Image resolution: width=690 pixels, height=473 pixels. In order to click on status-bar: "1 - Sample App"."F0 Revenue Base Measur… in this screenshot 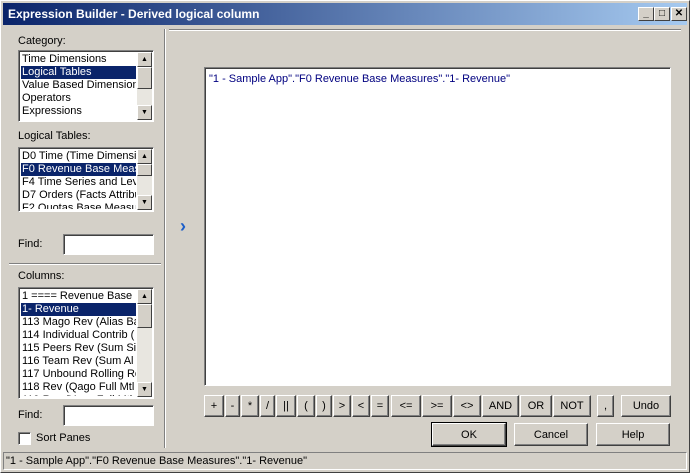, I will do `click(345, 461)`.